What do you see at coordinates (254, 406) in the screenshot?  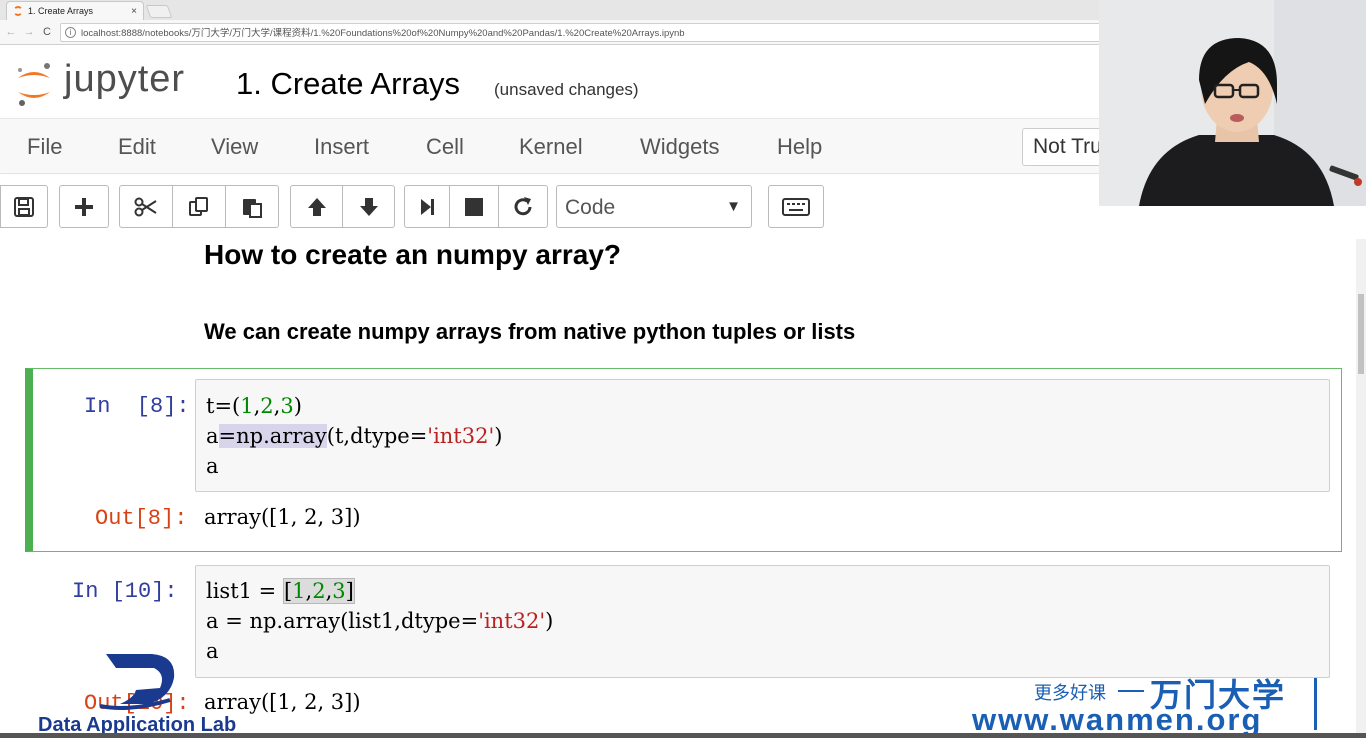 I see `code-line: t=(1,2,3)` at bounding box center [254, 406].